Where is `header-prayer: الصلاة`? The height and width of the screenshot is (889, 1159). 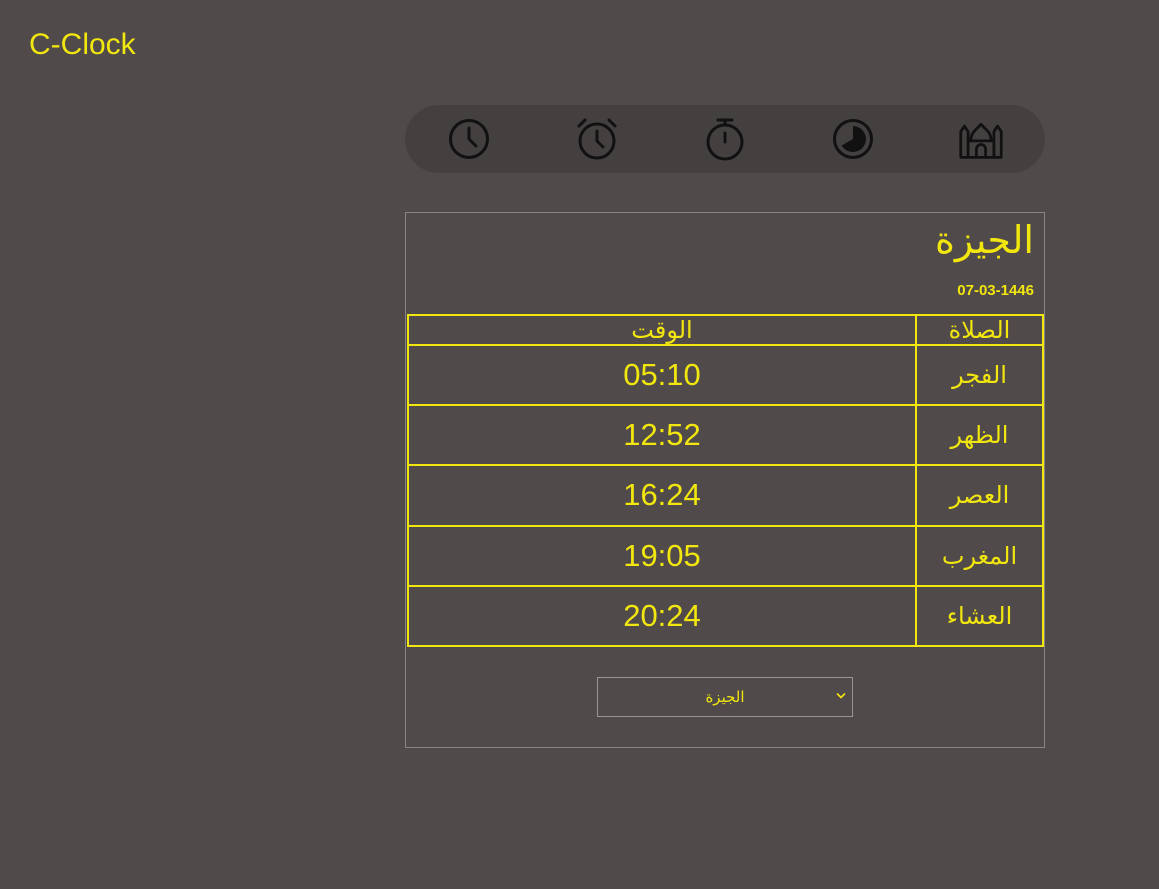 header-prayer: الصلاة is located at coordinates (979, 330).